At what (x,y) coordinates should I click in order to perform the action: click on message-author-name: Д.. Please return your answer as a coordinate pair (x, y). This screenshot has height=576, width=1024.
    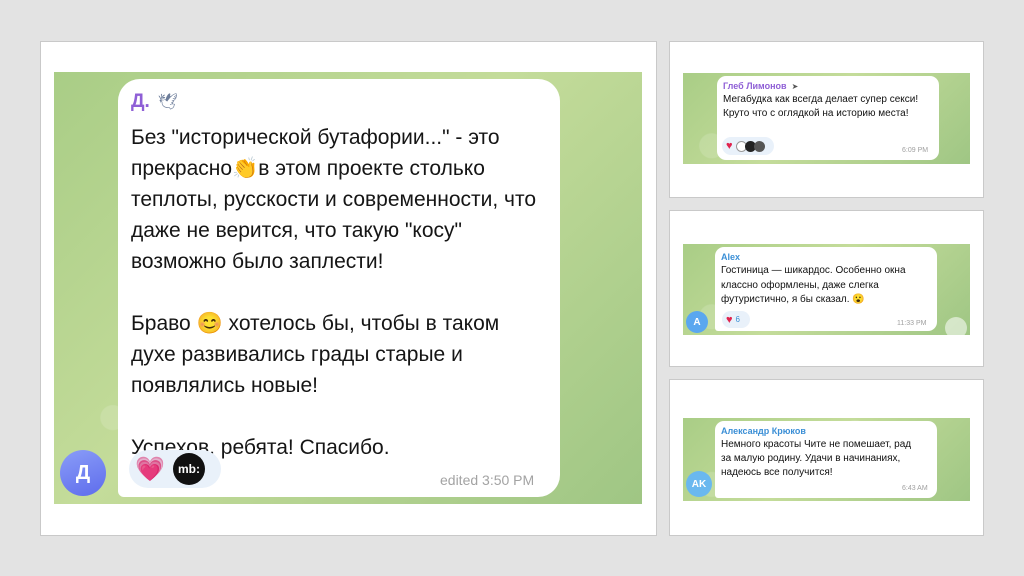
    Looking at the image, I should click on (140, 102).